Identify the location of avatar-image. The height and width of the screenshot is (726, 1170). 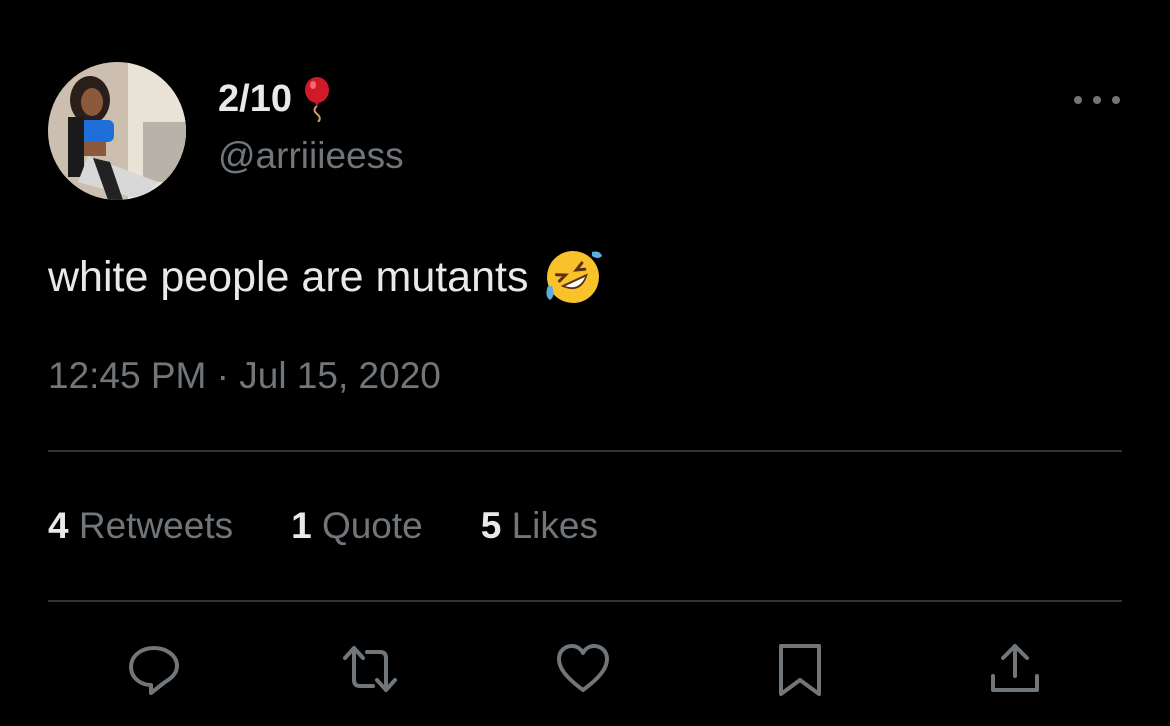
(117, 131).